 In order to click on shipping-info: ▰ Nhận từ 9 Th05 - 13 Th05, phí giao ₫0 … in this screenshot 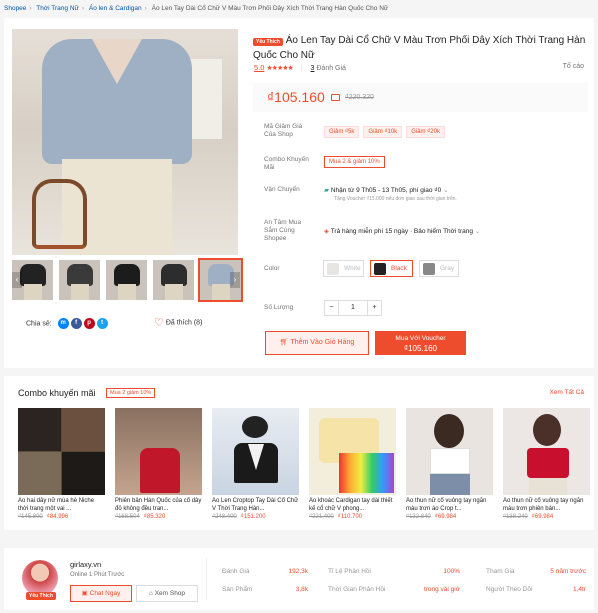, I will do `click(424, 194)`.